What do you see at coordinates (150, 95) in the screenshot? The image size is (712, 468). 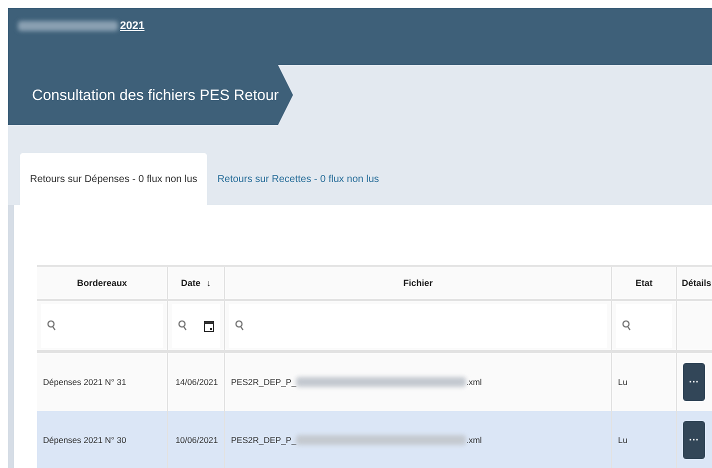 I see `page-title: Consultation des fichiers PES Retour` at bounding box center [150, 95].